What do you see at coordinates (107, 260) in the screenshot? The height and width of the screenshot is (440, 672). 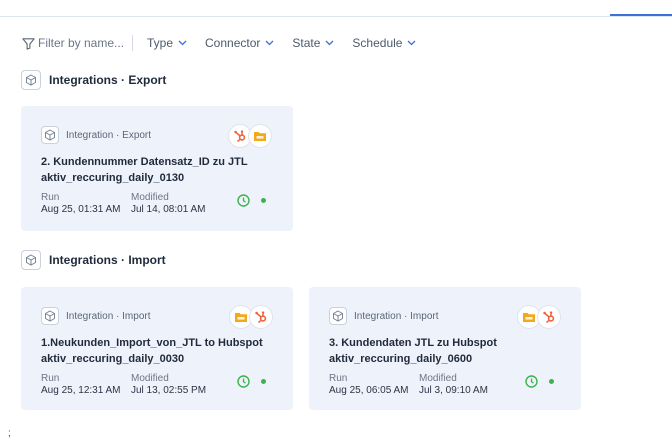 I see `section-title: Integrations · Import` at bounding box center [107, 260].